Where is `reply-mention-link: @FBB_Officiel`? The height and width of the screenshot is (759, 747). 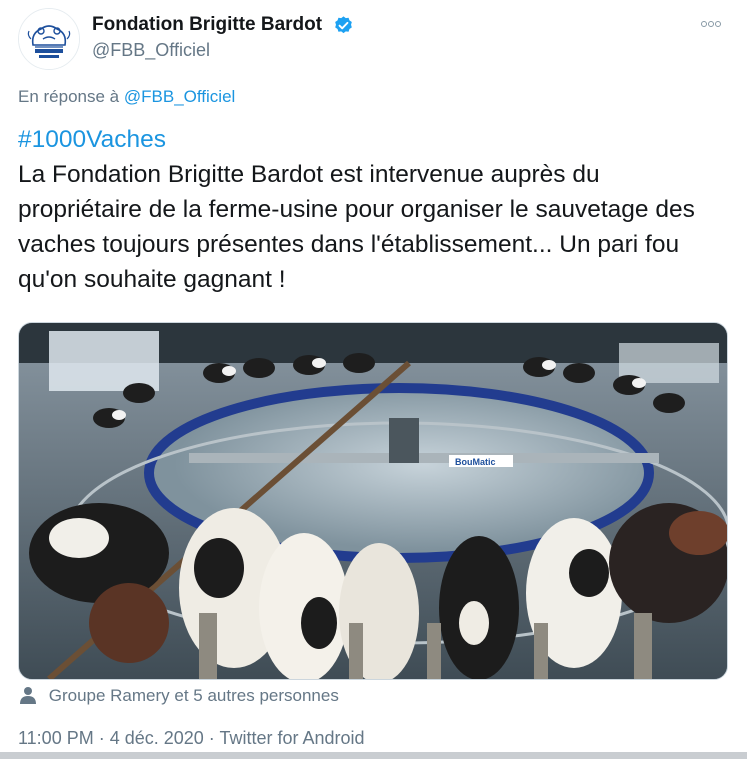
reply-mention-link: @FBB_Officiel is located at coordinates (179, 96).